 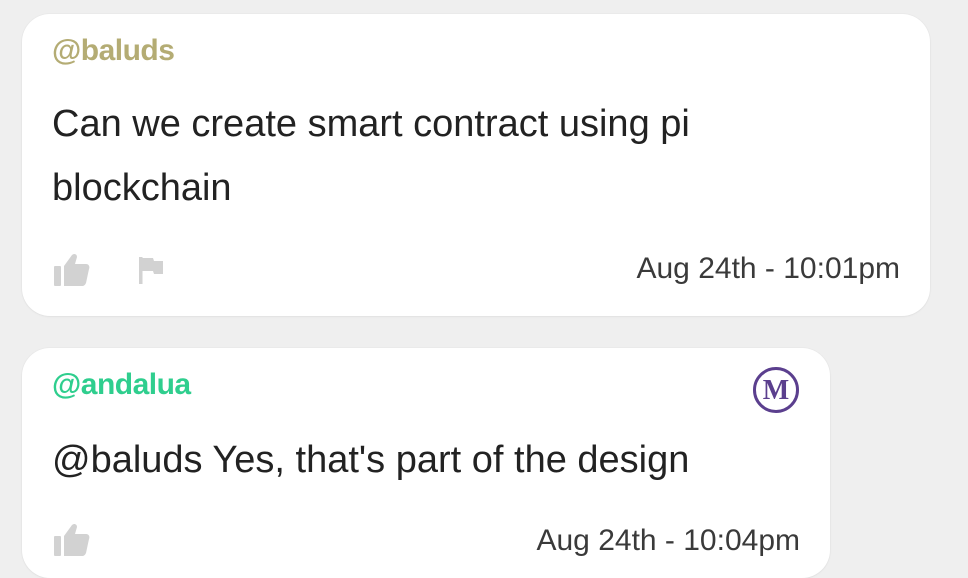 I want to click on badge-letter: M, so click(x=776, y=390).